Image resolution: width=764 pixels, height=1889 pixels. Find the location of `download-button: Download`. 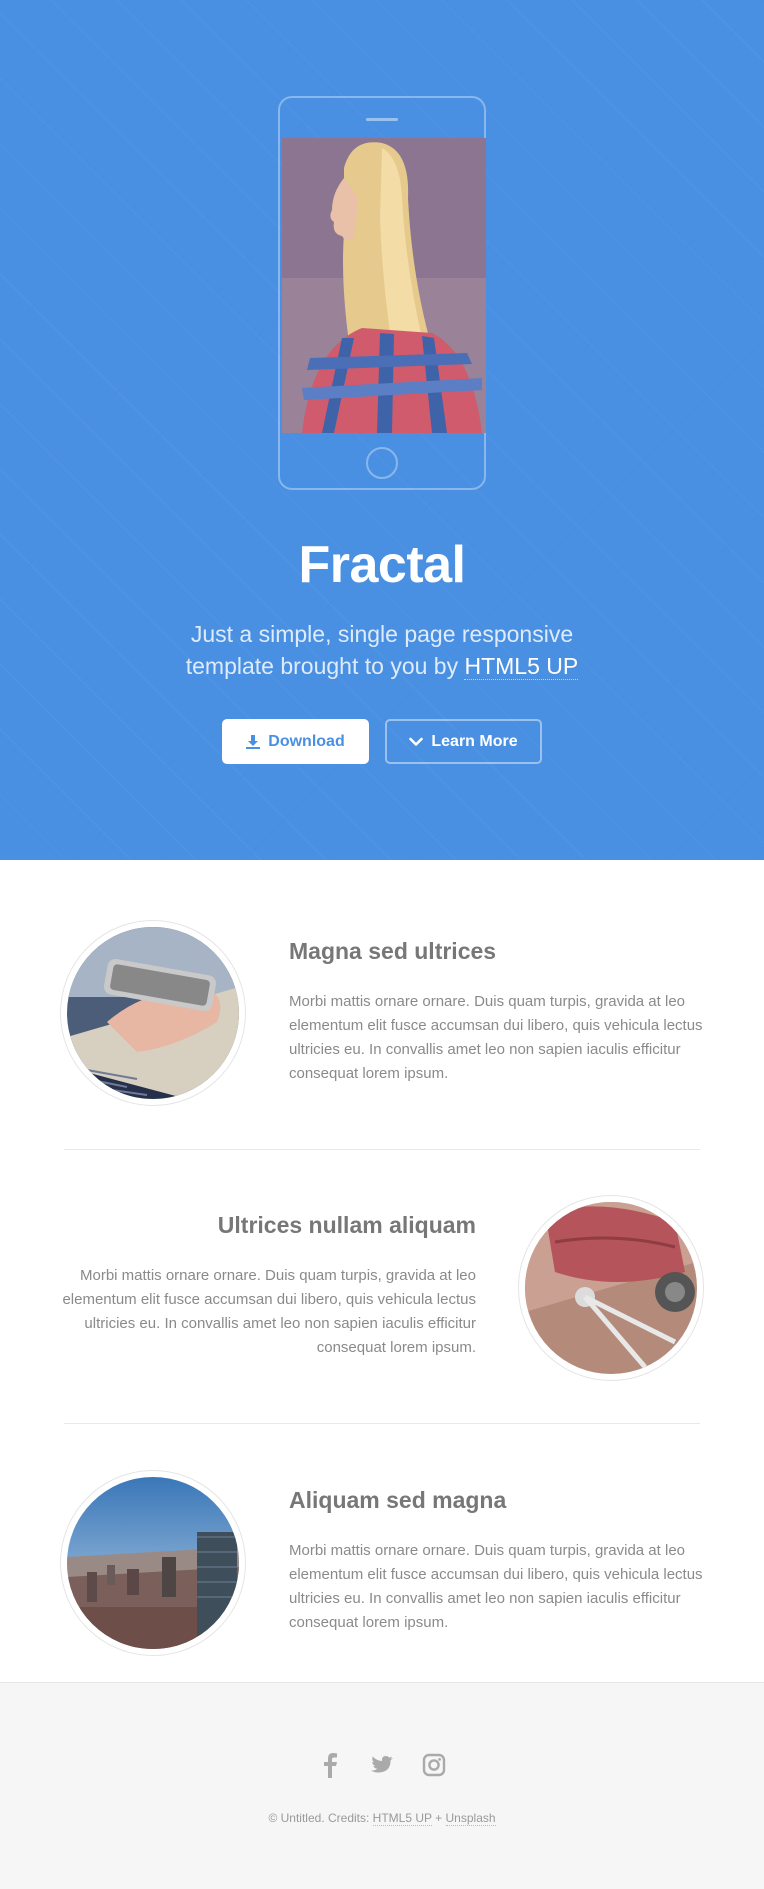

download-button: Download is located at coordinates (295, 741).